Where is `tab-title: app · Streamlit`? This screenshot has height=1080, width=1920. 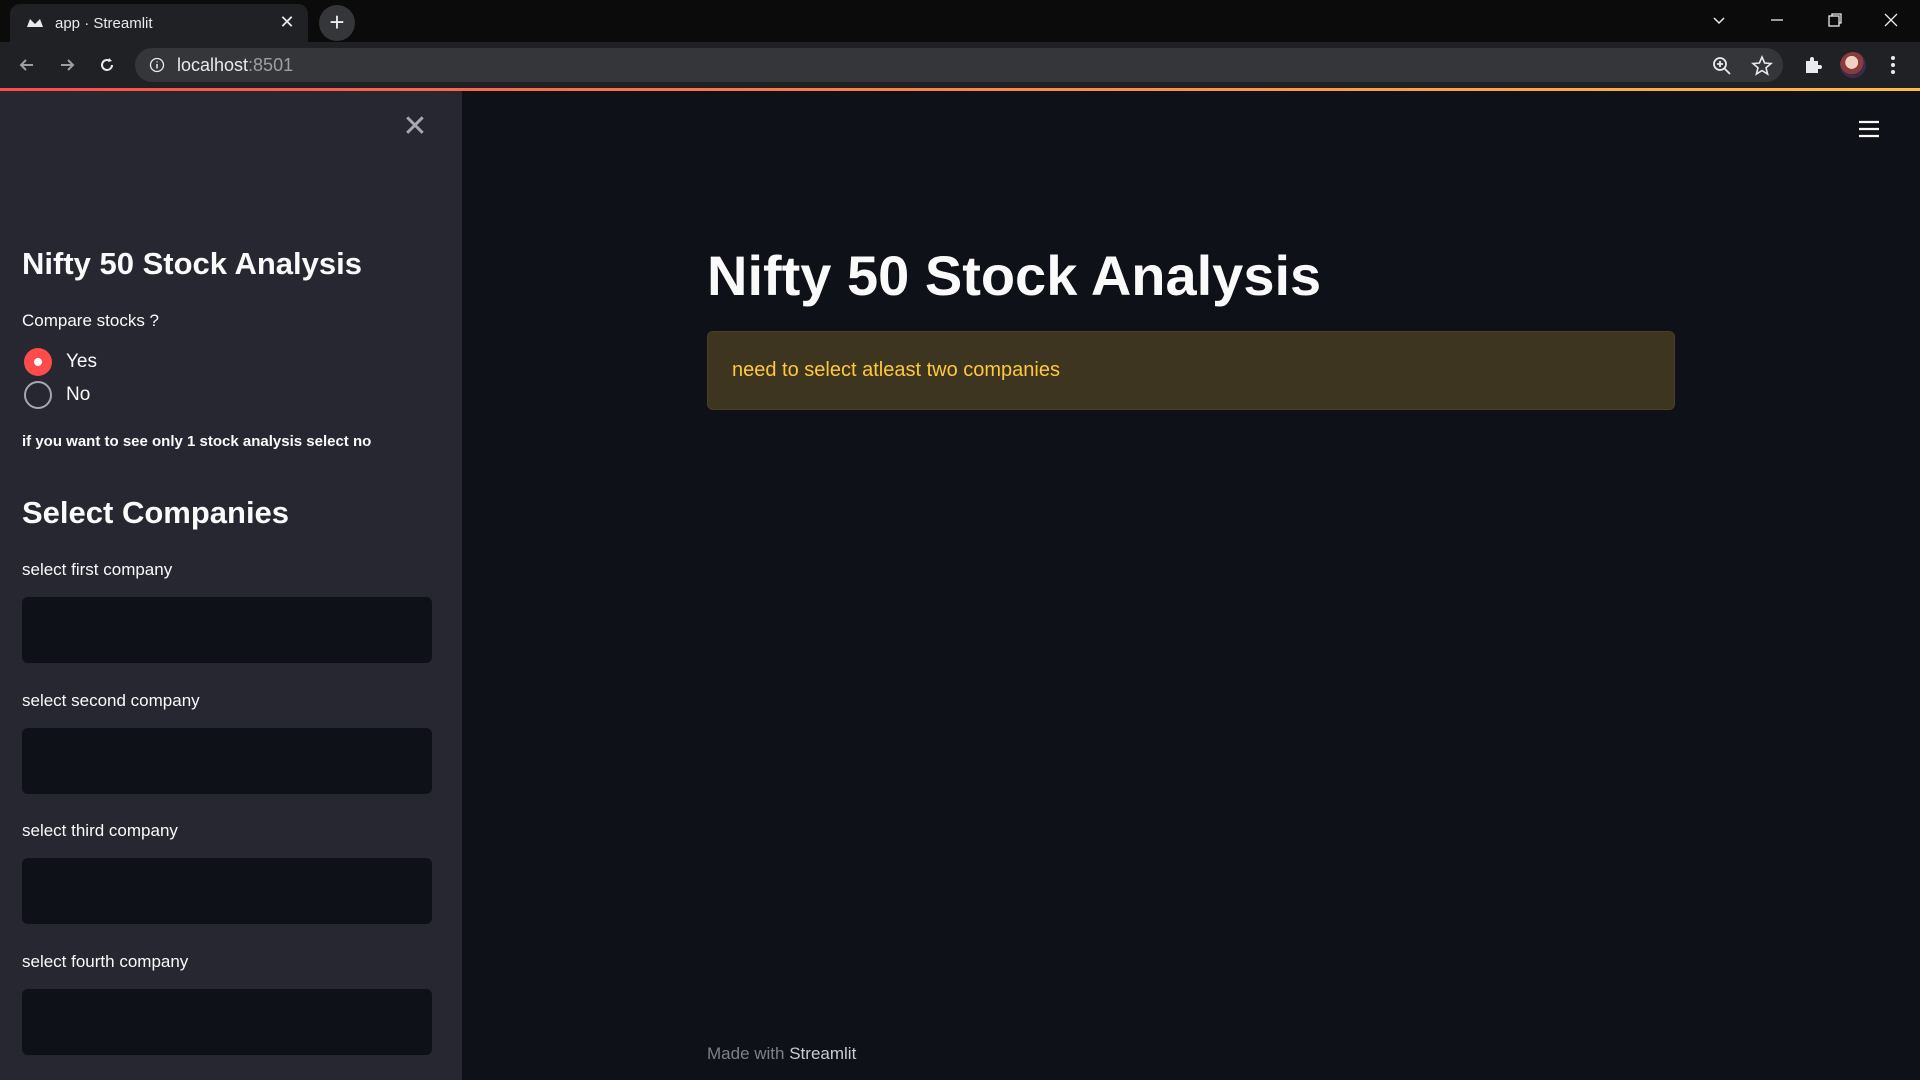
tab-title: app · Streamlit is located at coordinates (104, 23).